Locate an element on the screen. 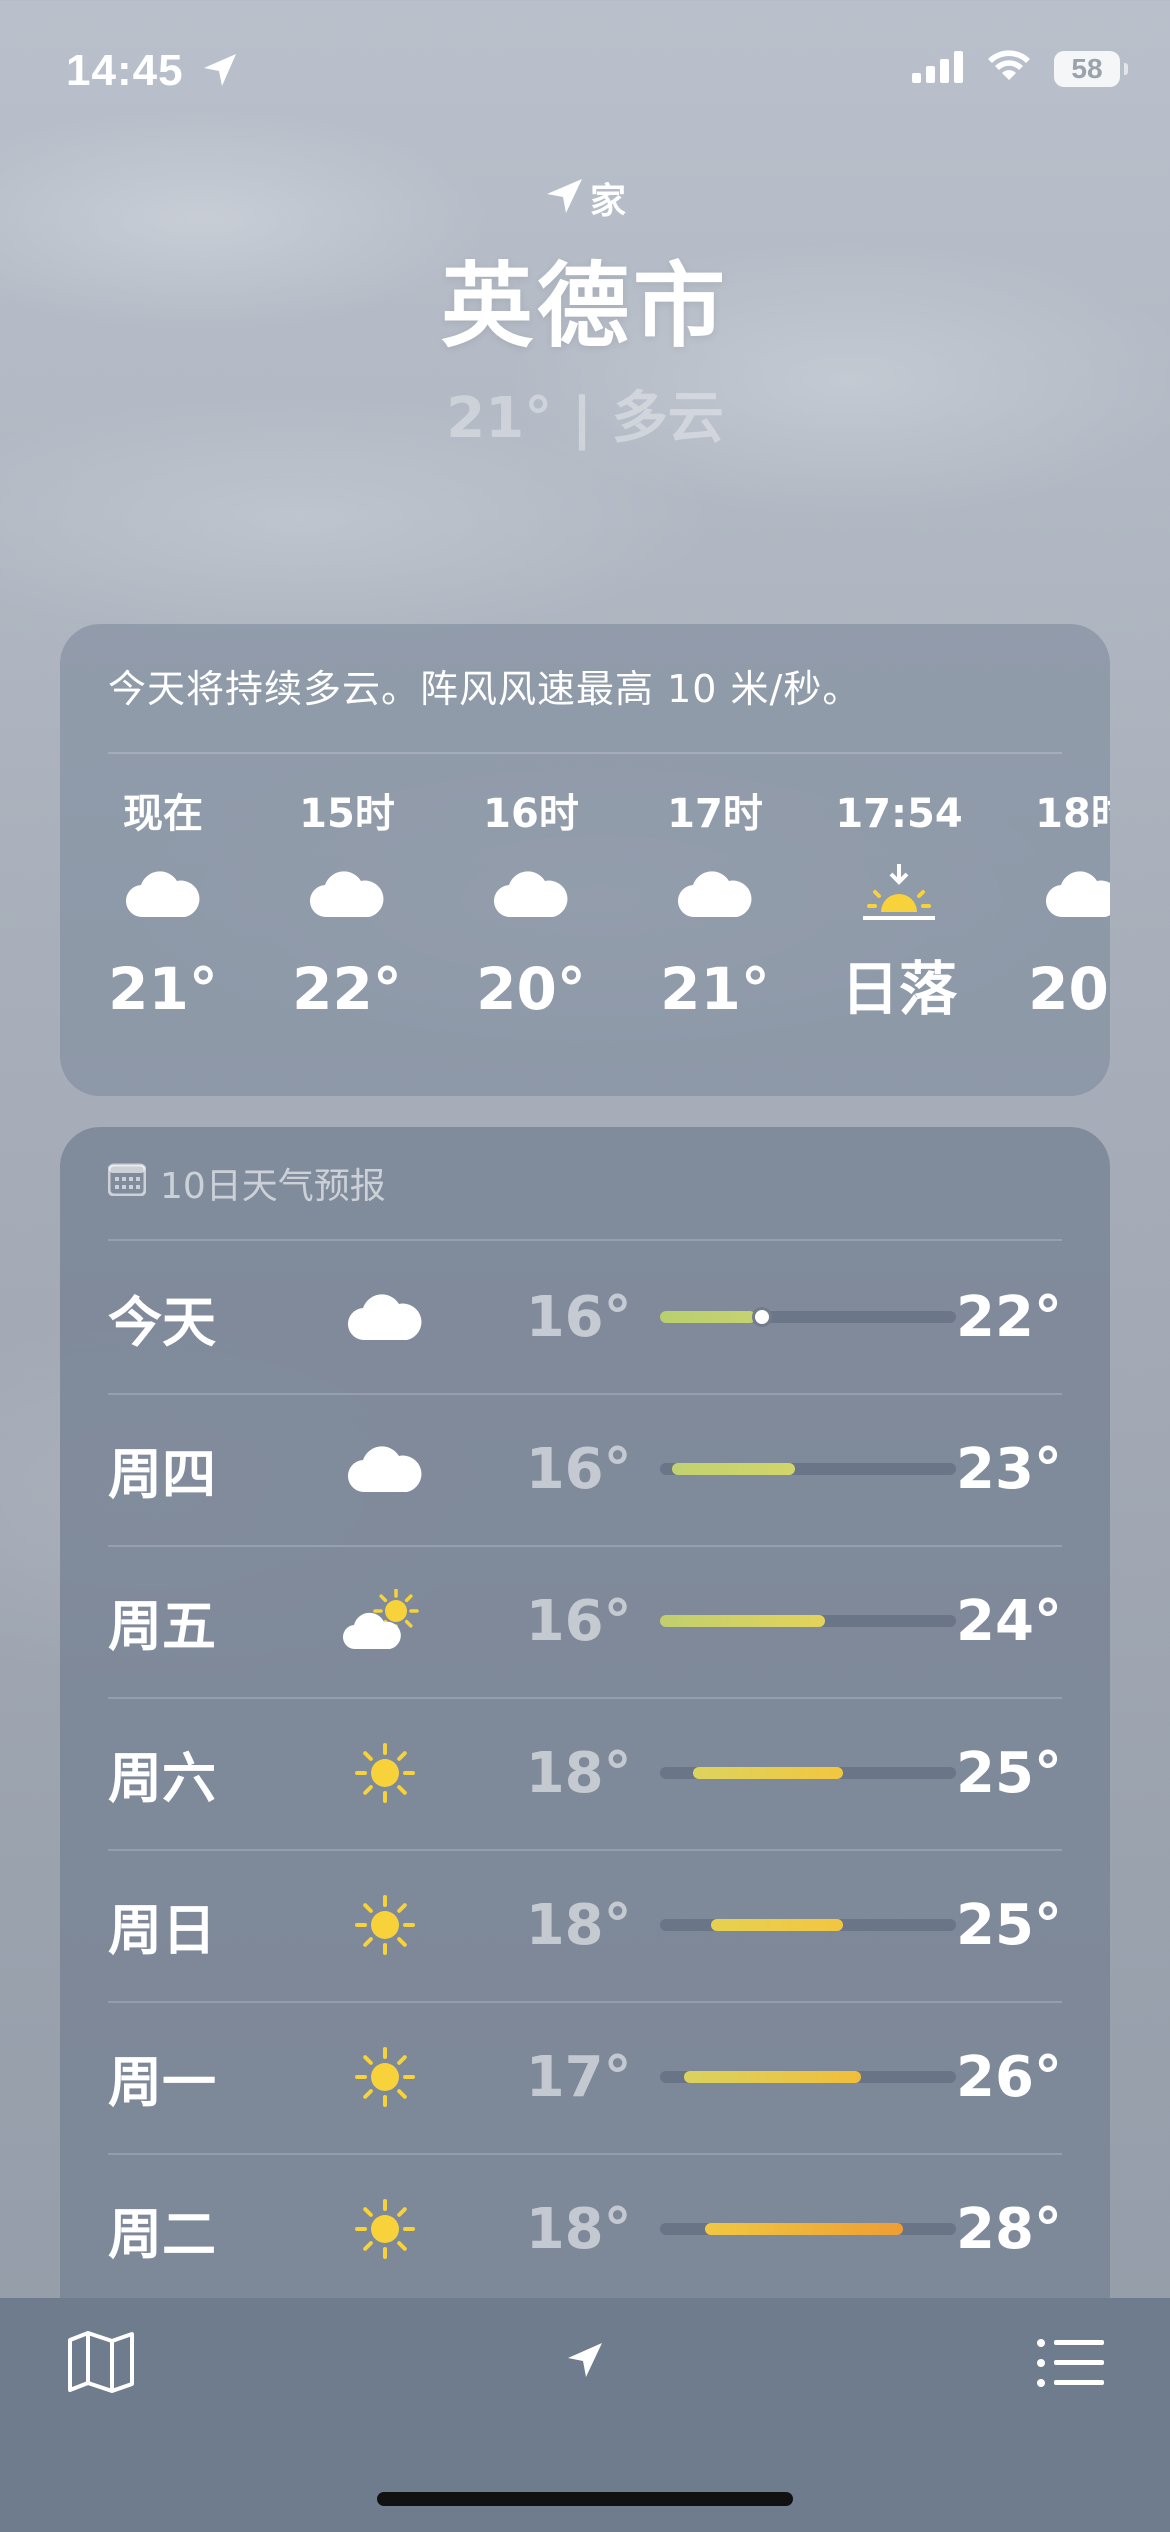 Image resolution: width=1170 pixels, height=2532 pixels. current-condition: 多云 is located at coordinates (667, 418).